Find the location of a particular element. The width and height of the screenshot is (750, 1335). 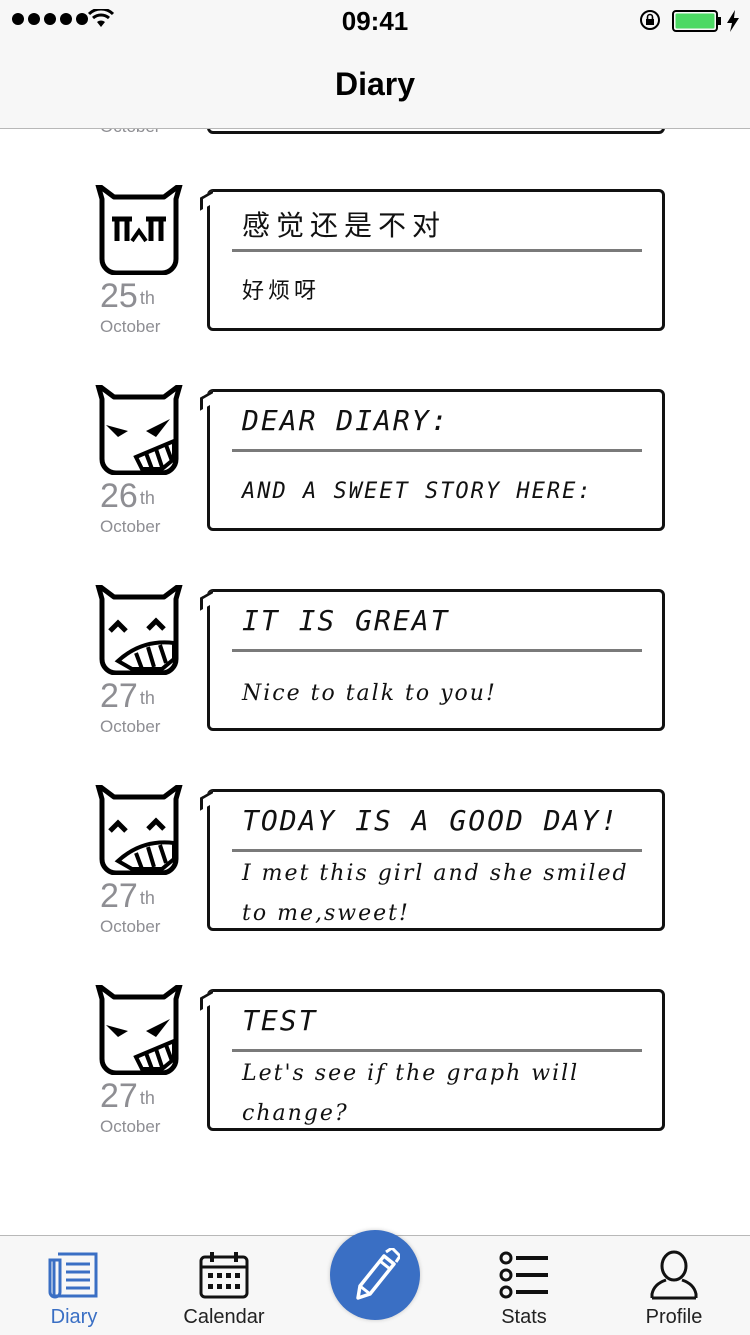

entry-title: 感觉还是不对 is located at coordinates (344, 225).